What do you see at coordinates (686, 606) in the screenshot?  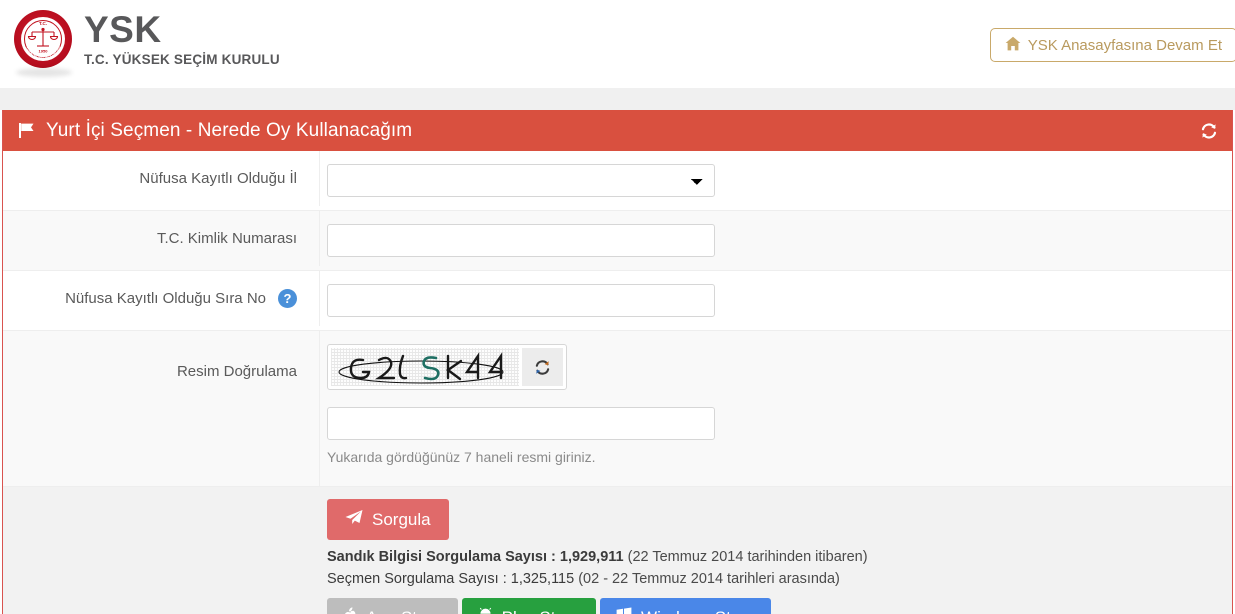 I see `windows-store-button: Windows Store` at bounding box center [686, 606].